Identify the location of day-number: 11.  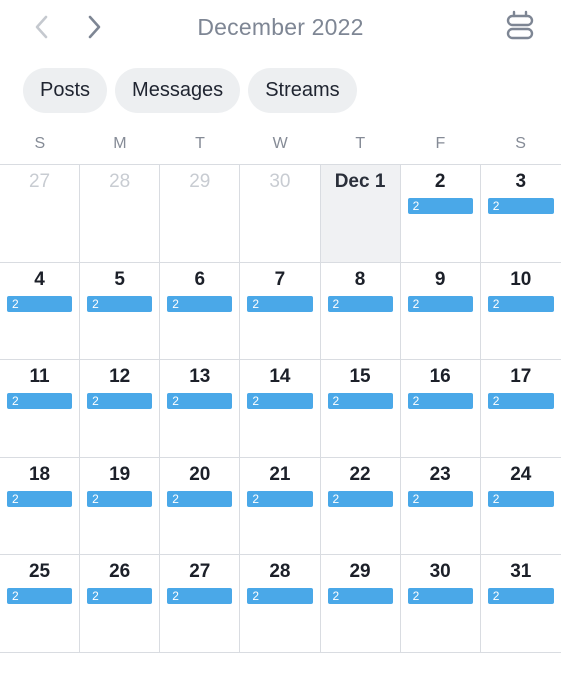
(39, 377).